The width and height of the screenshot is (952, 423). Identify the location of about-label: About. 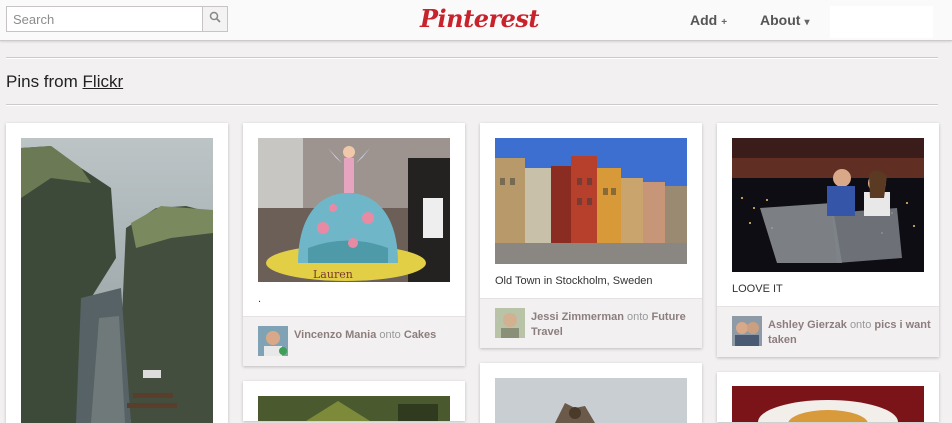
(780, 20).